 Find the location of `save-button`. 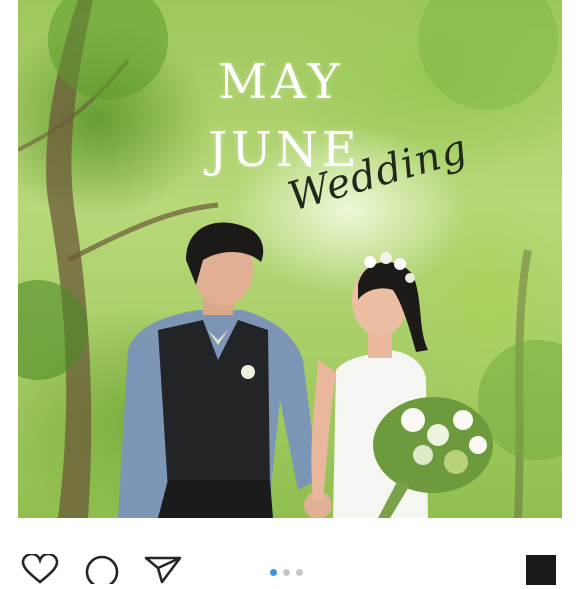

save-button is located at coordinates (541, 570).